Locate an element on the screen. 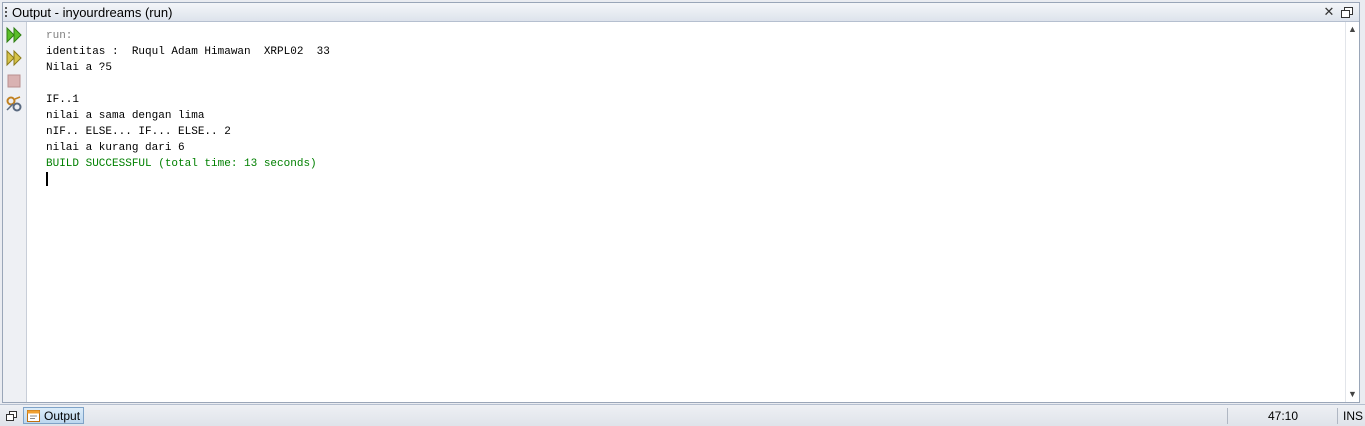  restore-icon-back is located at coordinates (1345, 14).